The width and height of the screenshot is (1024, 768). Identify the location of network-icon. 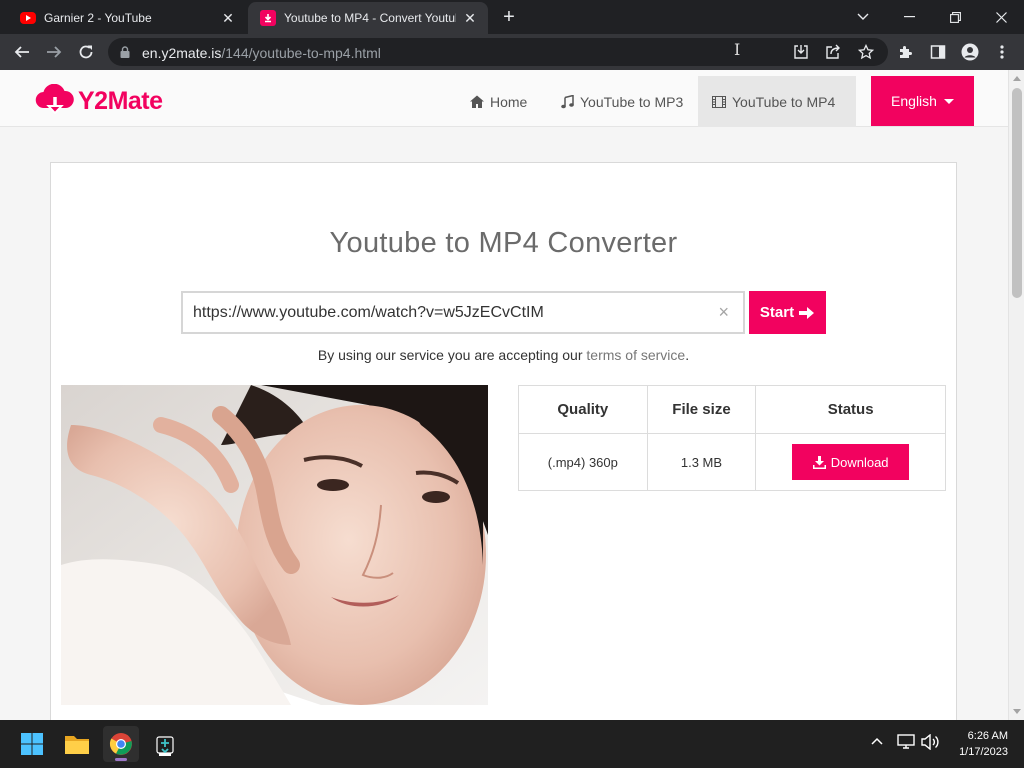
(906, 744).